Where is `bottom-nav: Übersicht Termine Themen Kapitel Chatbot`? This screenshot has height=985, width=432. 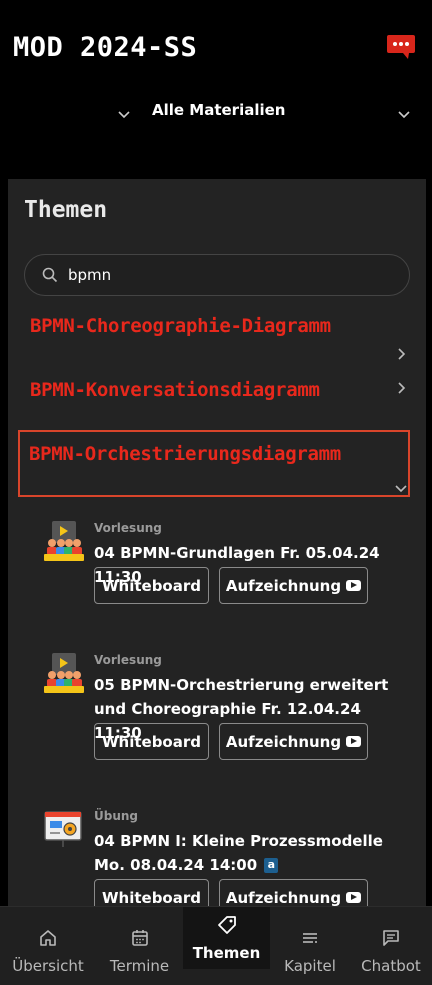 bottom-nav: Übersicht Termine Themen Kapitel Chatbot is located at coordinates (216, 945).